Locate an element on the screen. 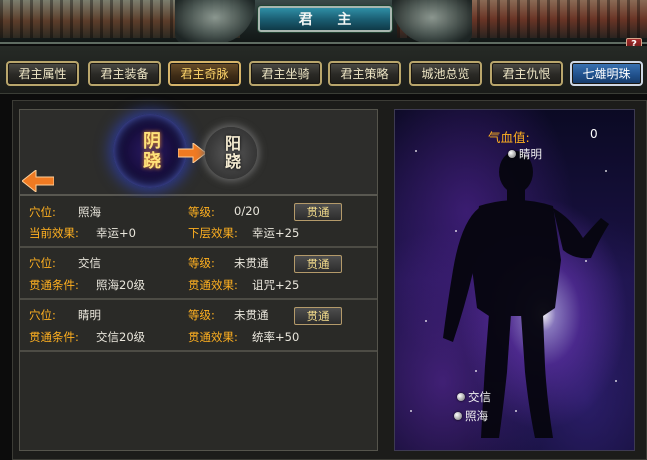  next-meridian-orb: 阳跷 is located at coordinates (231, 153).